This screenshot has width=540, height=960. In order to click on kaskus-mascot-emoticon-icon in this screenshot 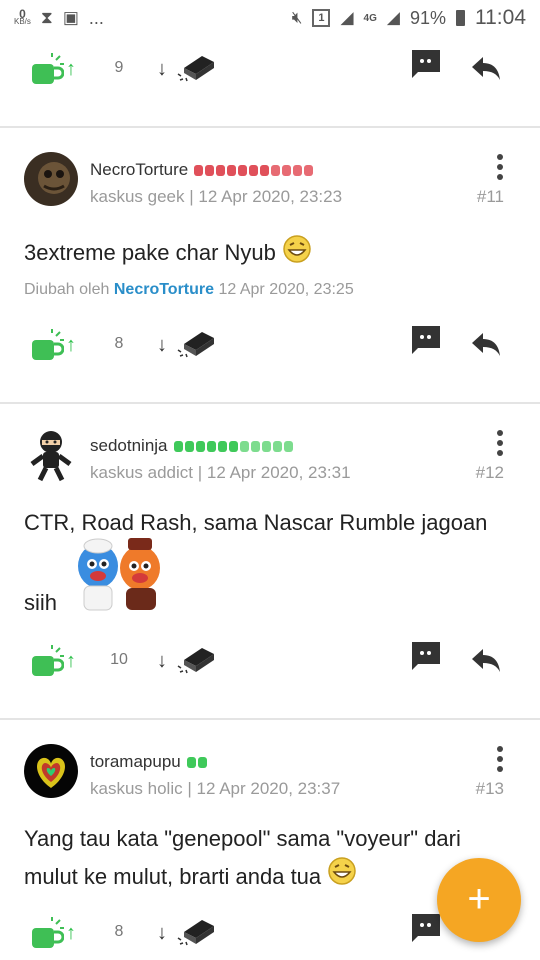, I will do `click(119, 574)`.